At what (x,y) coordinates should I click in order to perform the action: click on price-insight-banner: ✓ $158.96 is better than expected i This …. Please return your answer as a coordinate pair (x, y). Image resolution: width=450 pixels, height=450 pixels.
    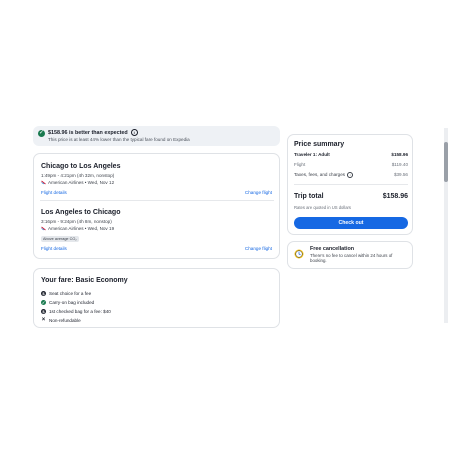
    Looking at the image, I should click on (156, 136).